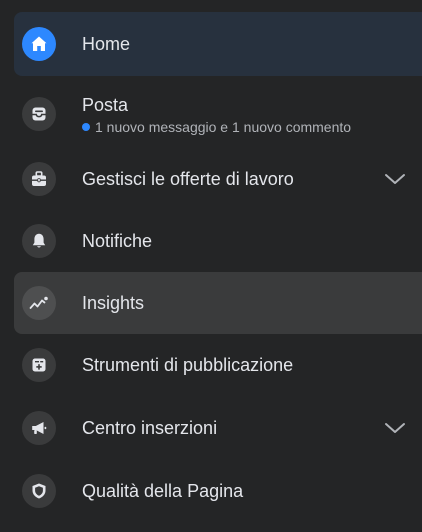  What do you see at coordinates (39, 114) in the screenshot?
I see `inbox-icon` at bounding box center [39, 114].